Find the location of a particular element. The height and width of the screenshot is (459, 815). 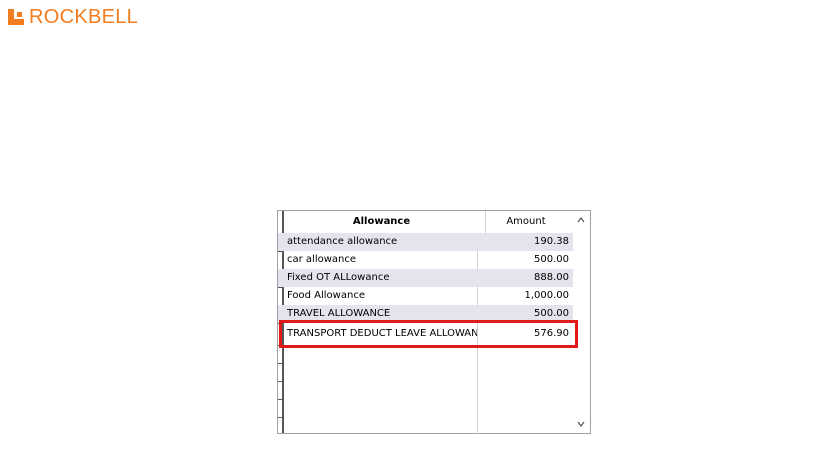

chevron-down-icon is located at coordinates (581, 424).